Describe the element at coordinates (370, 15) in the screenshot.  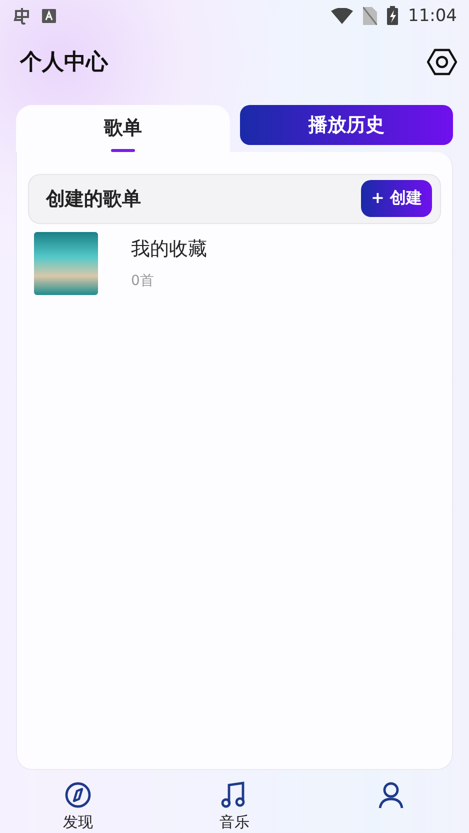
I see `no-sim-icon` at that location.